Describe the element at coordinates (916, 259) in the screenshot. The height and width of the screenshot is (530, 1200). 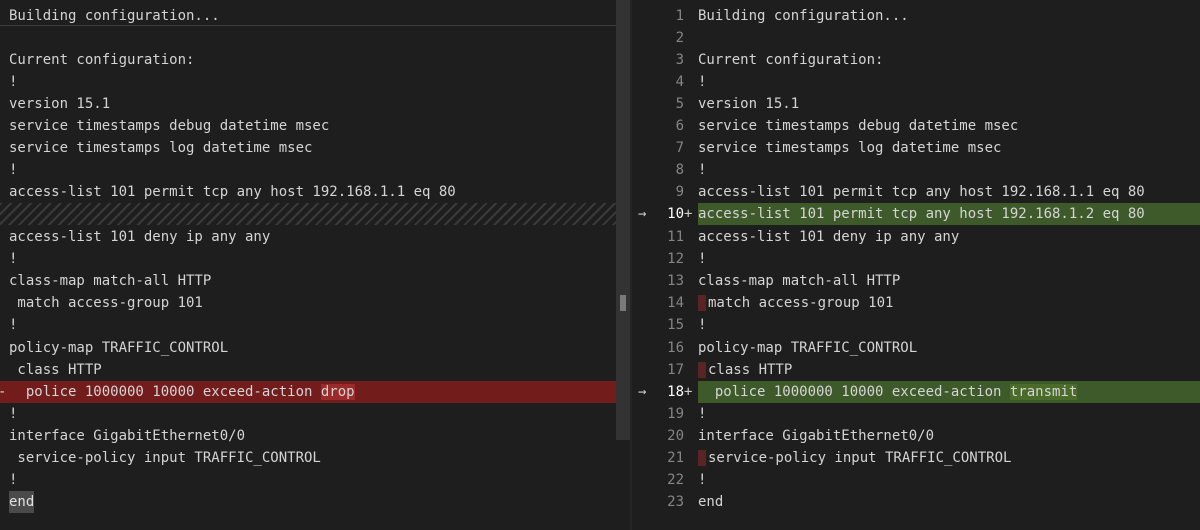
I see `code-line: 12!` at that location.